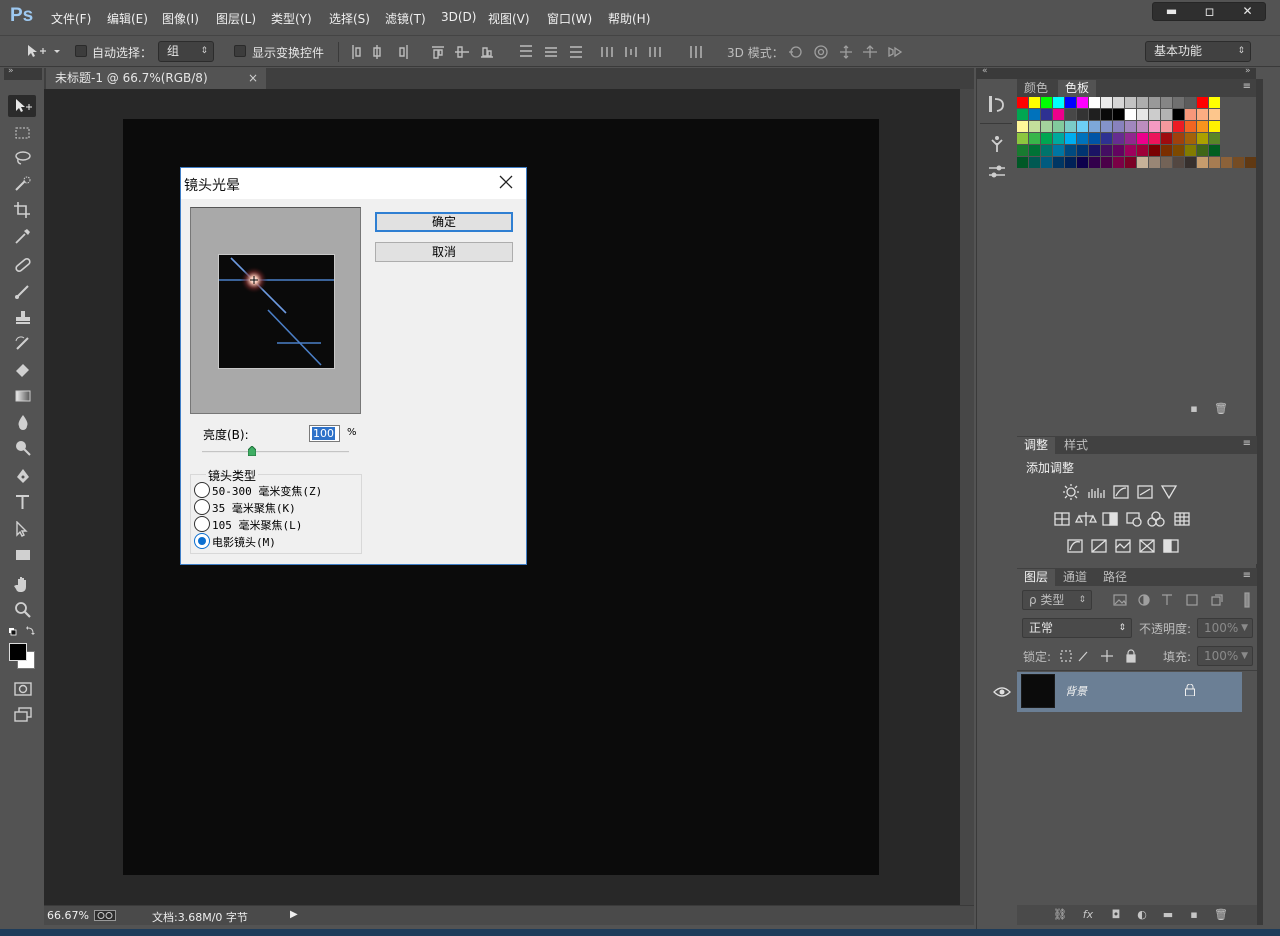 Image resolution: width=1280 pixels, height=936 pixels. What do you see at coordinates (1077, 628) in the screenshot?
I see `blend-mode-dropdown: 正常 ⇕` at bounding box center [1077, 628].